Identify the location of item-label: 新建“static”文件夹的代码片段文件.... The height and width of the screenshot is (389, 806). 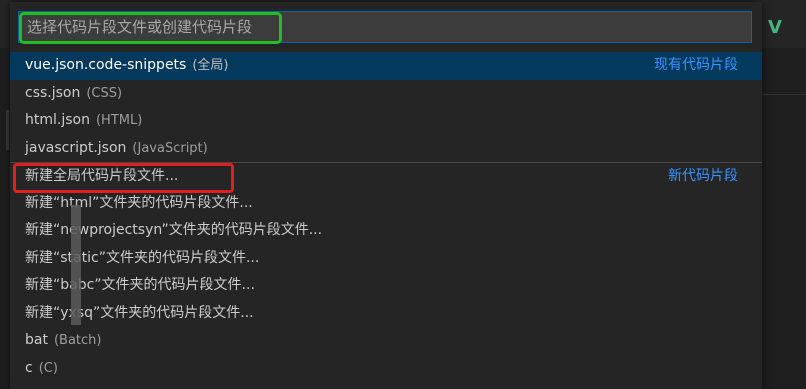
(142, 257).